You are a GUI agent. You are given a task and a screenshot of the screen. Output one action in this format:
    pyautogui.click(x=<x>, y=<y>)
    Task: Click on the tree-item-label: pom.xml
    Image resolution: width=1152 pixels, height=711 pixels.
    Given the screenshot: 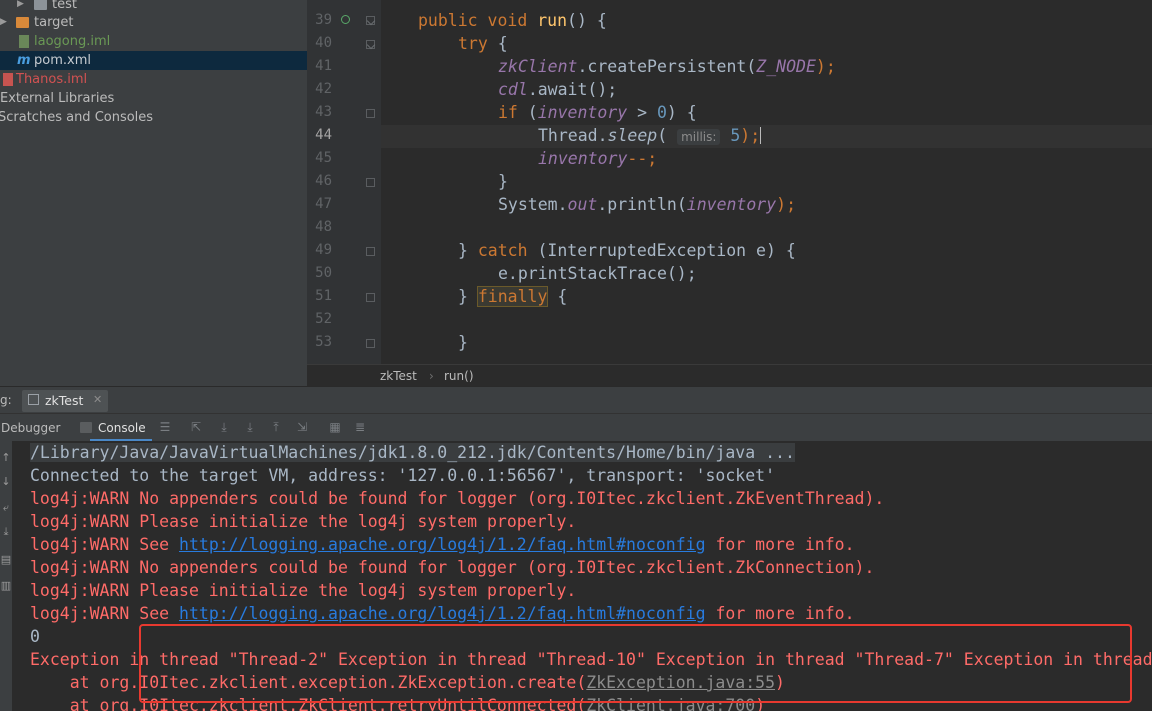 What is the action you would take?
    pyautogui.click(x=62, y=60)
    